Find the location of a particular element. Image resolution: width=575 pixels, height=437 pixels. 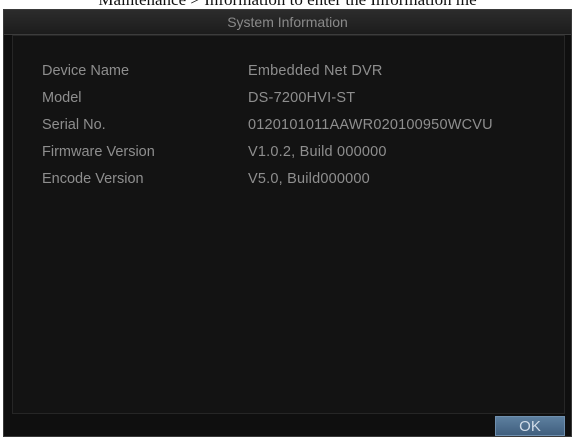

device-name-label: Device Name is located at coordinates (86, 71).